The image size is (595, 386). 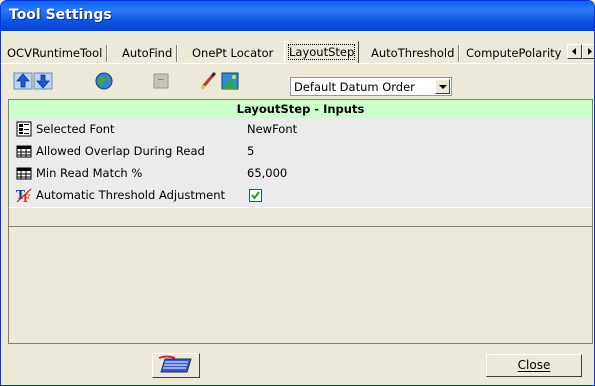 What do you see at coordinates (130, 195) in the screenshot?
I see `property-label: Automatic Threshold Adjustment` at bounding box center [130, 195].